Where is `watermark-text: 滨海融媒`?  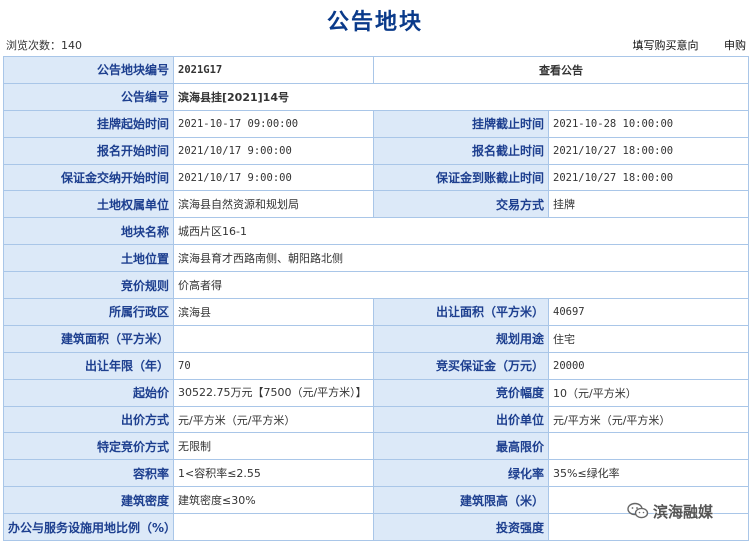 watermark-text: 滨海融媒 is located at coordinates (683, 511).